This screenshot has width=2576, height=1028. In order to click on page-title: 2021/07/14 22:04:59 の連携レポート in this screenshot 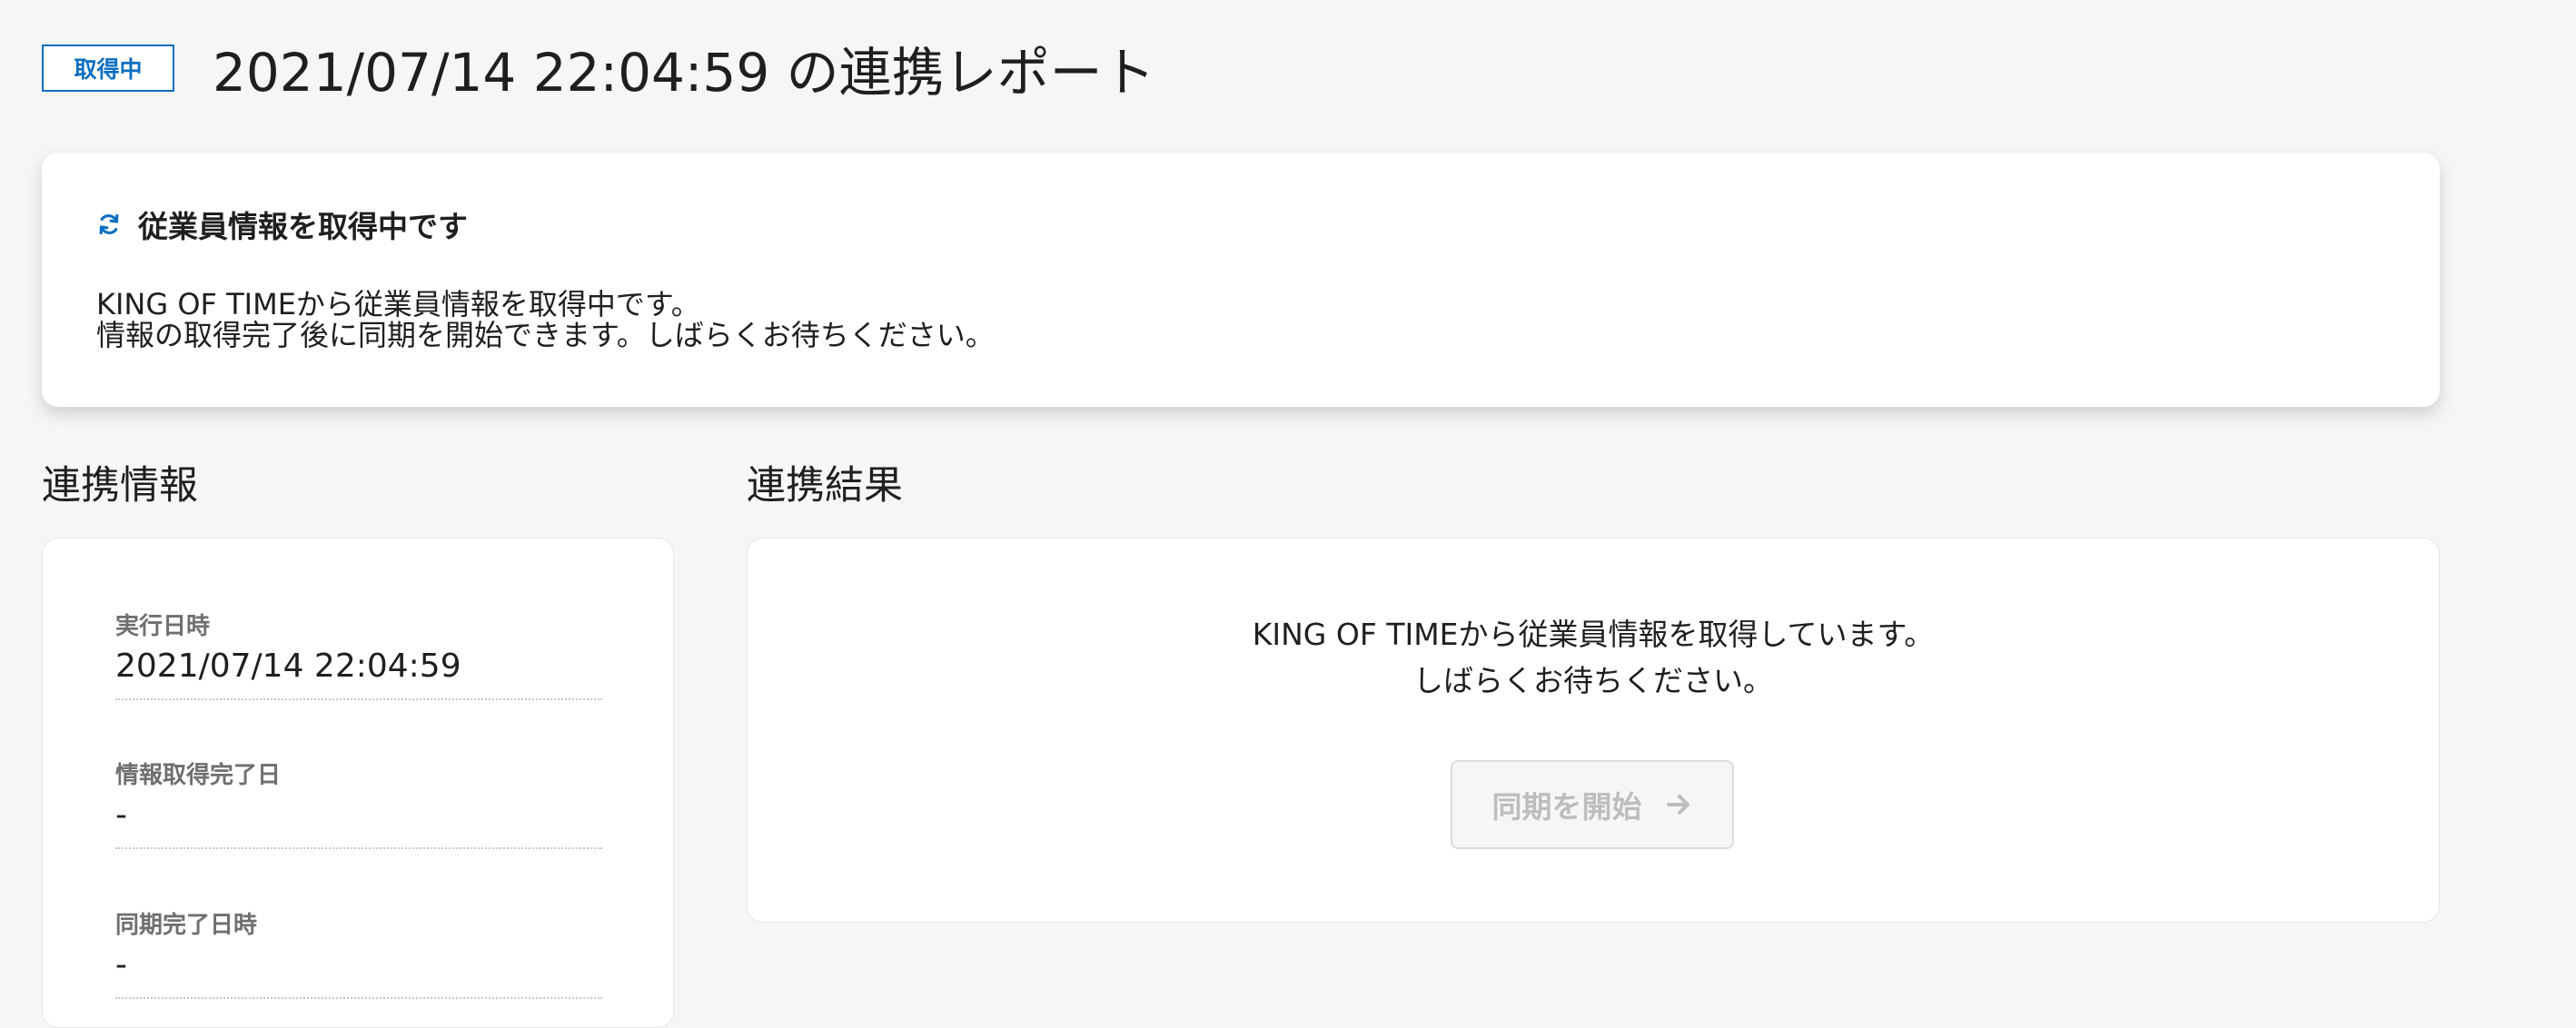, I will do `click(684, 73)`.